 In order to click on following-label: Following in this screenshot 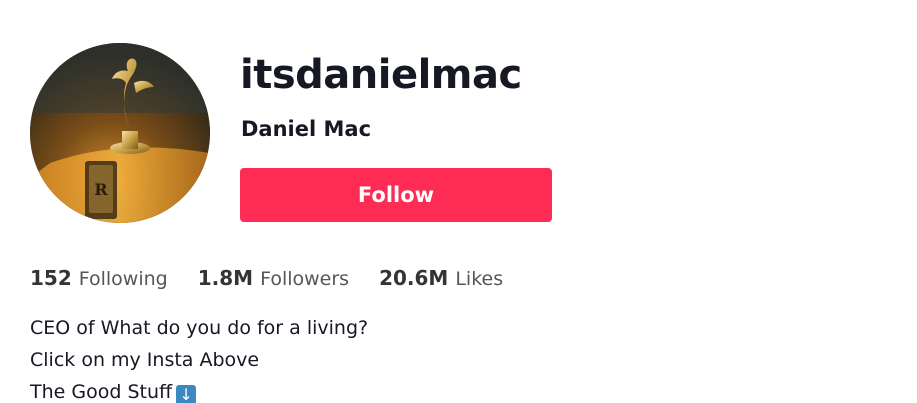, I will do `click(123, 279)`.